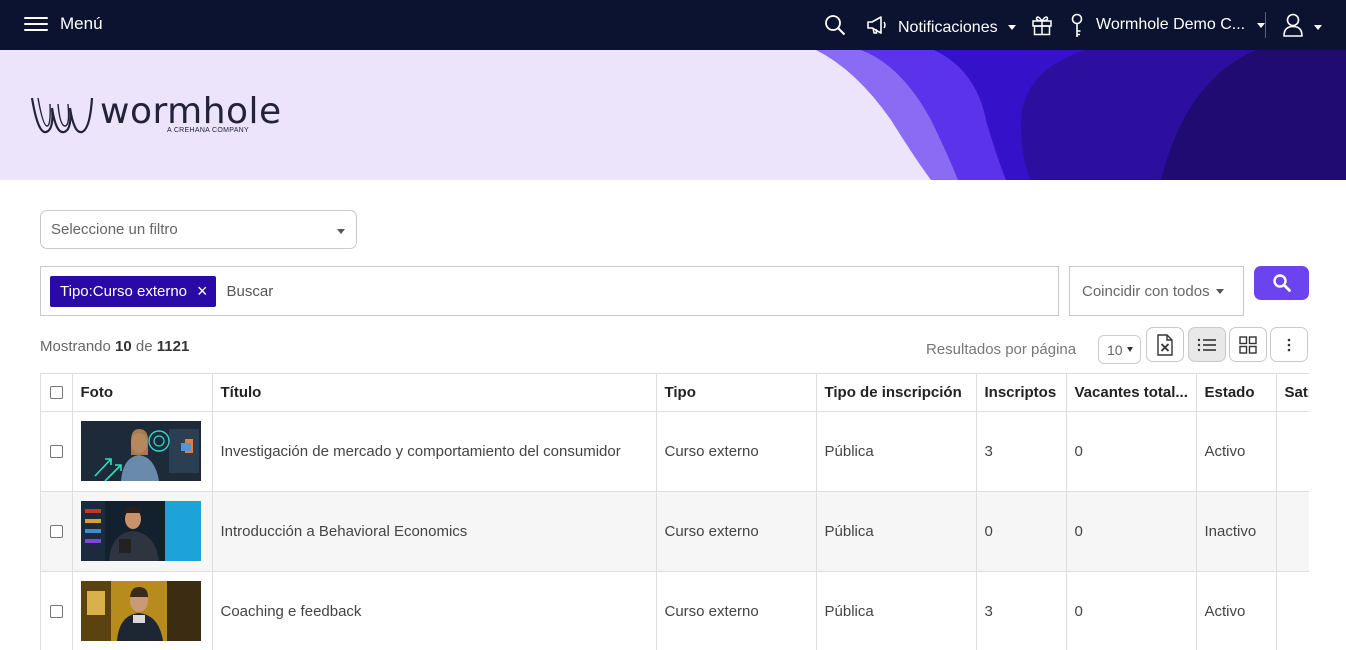  Describe the element at coordinates (1021, 393) in the screenshot. I see `column-header-enrolled: Inscriptos` at that location.